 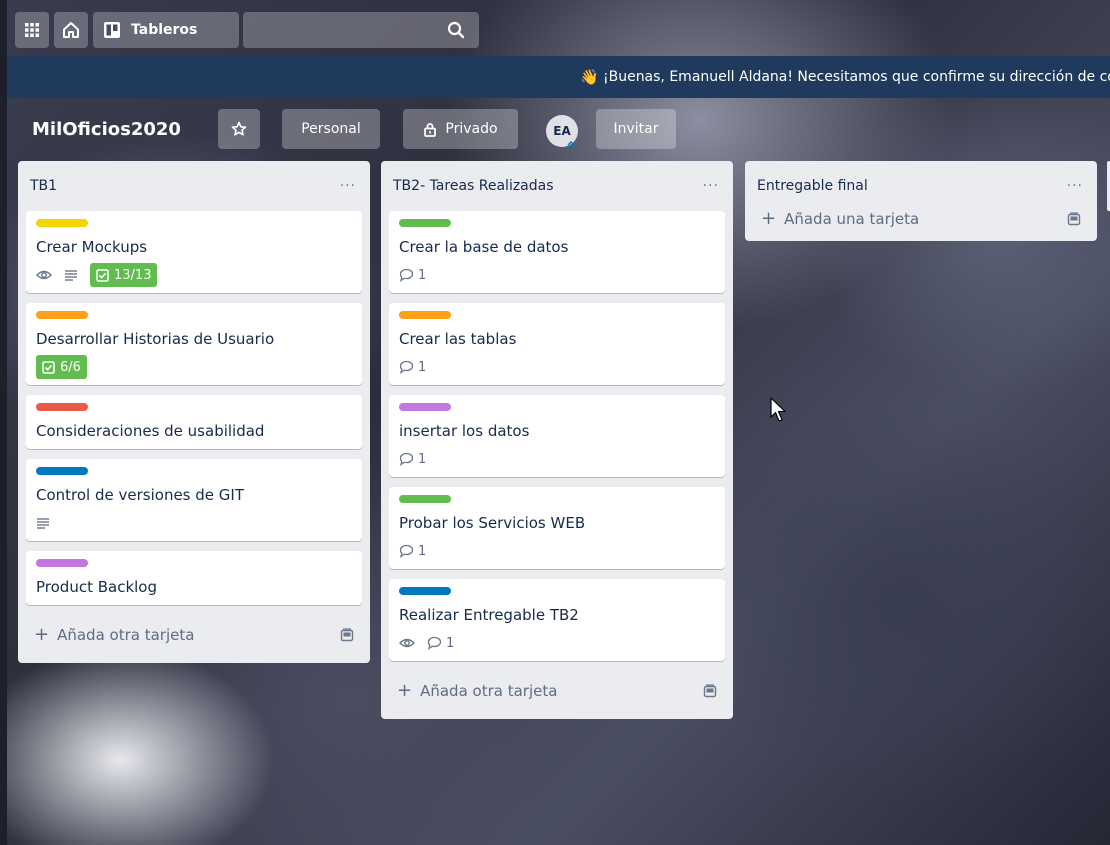 I want to click on grid-icon, so click(x=32, y=30).